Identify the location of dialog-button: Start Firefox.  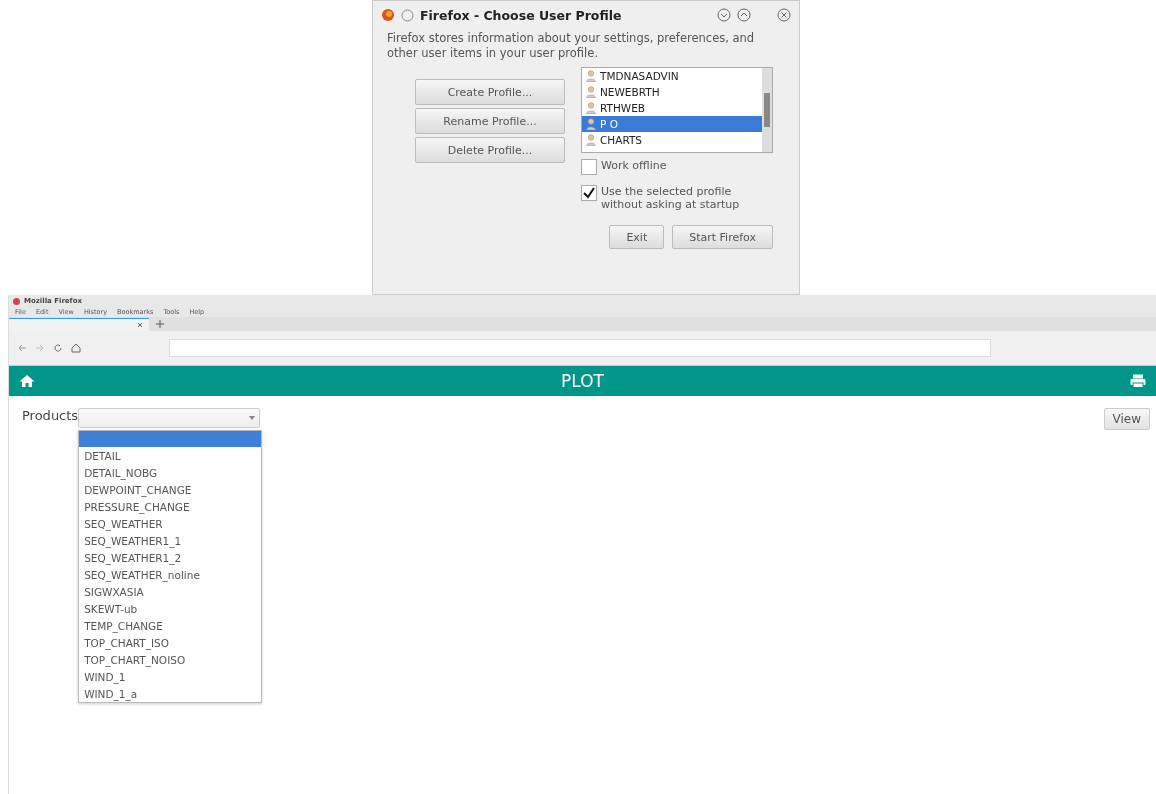
(722, 237).